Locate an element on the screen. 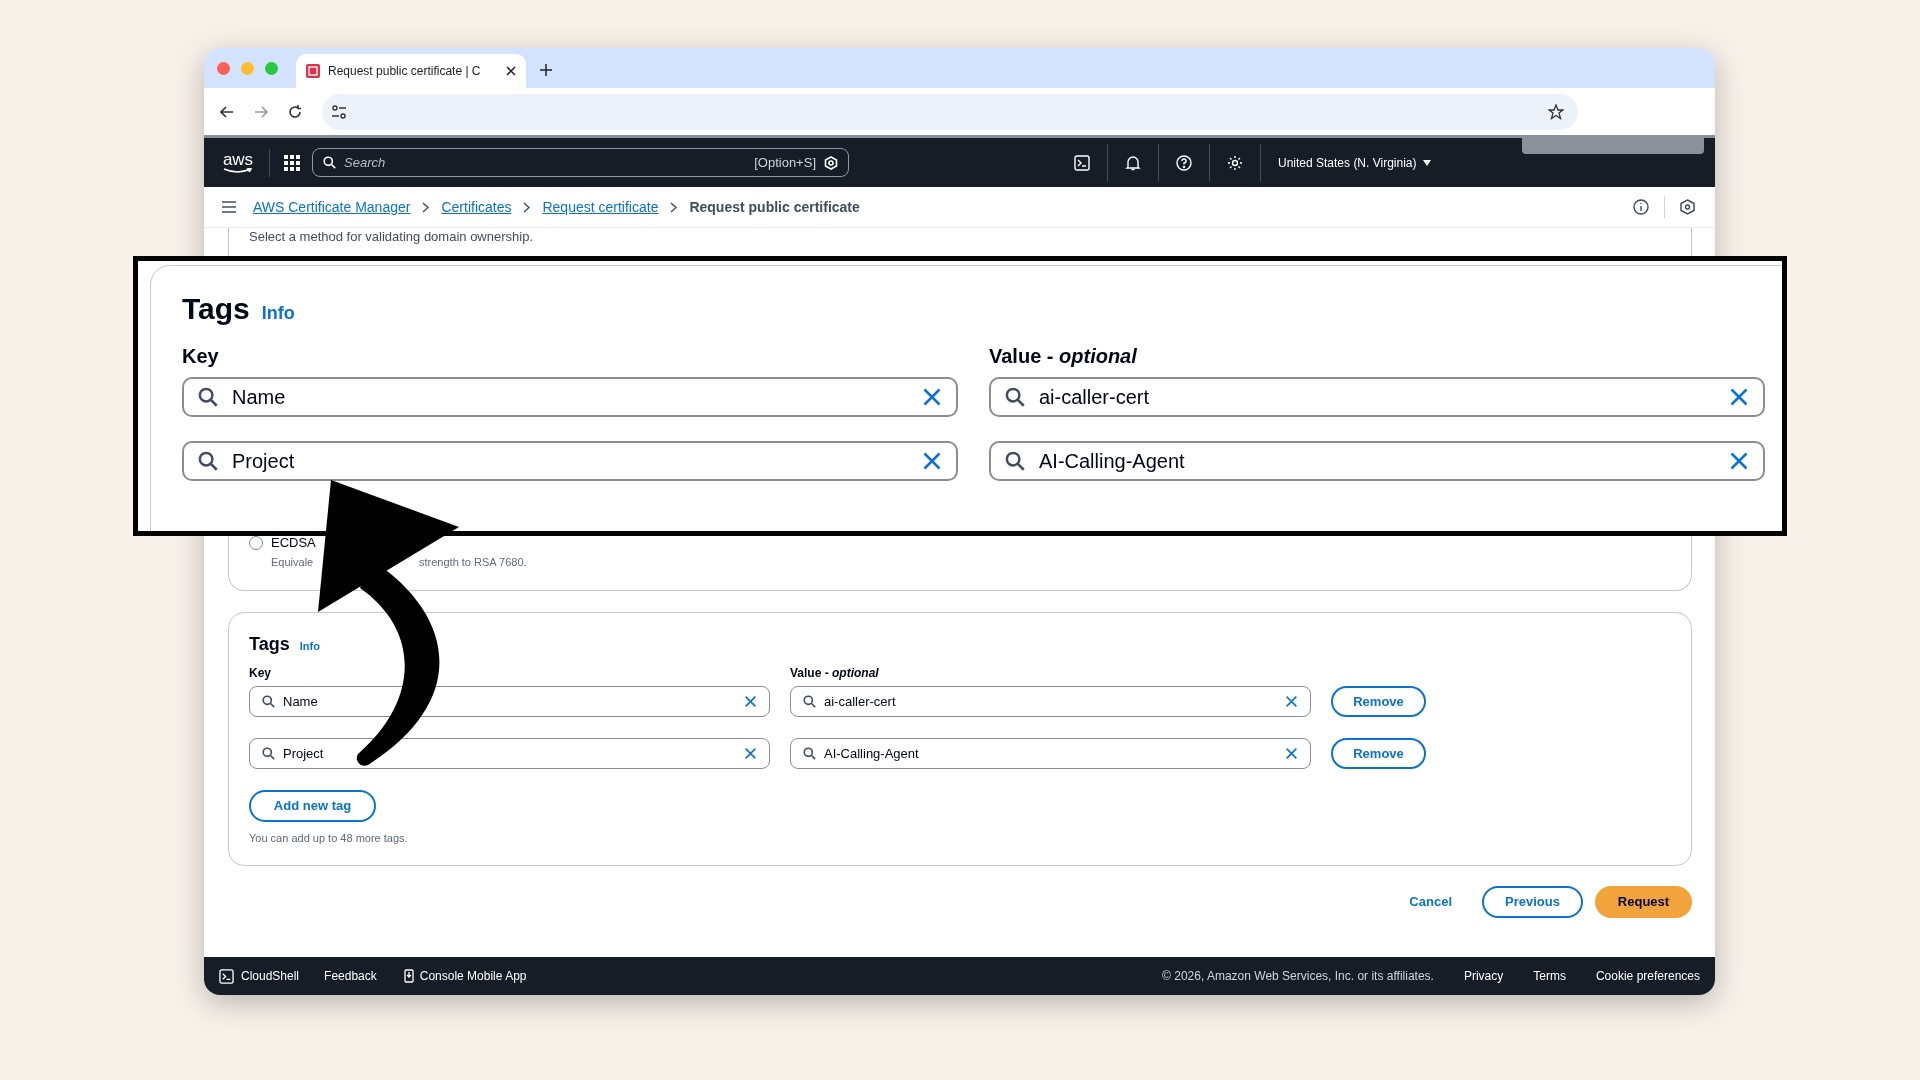 The width and height of the screenshot is (1920, 1080). footer-link: Console Mobile App is located at coordinates (473, 976).